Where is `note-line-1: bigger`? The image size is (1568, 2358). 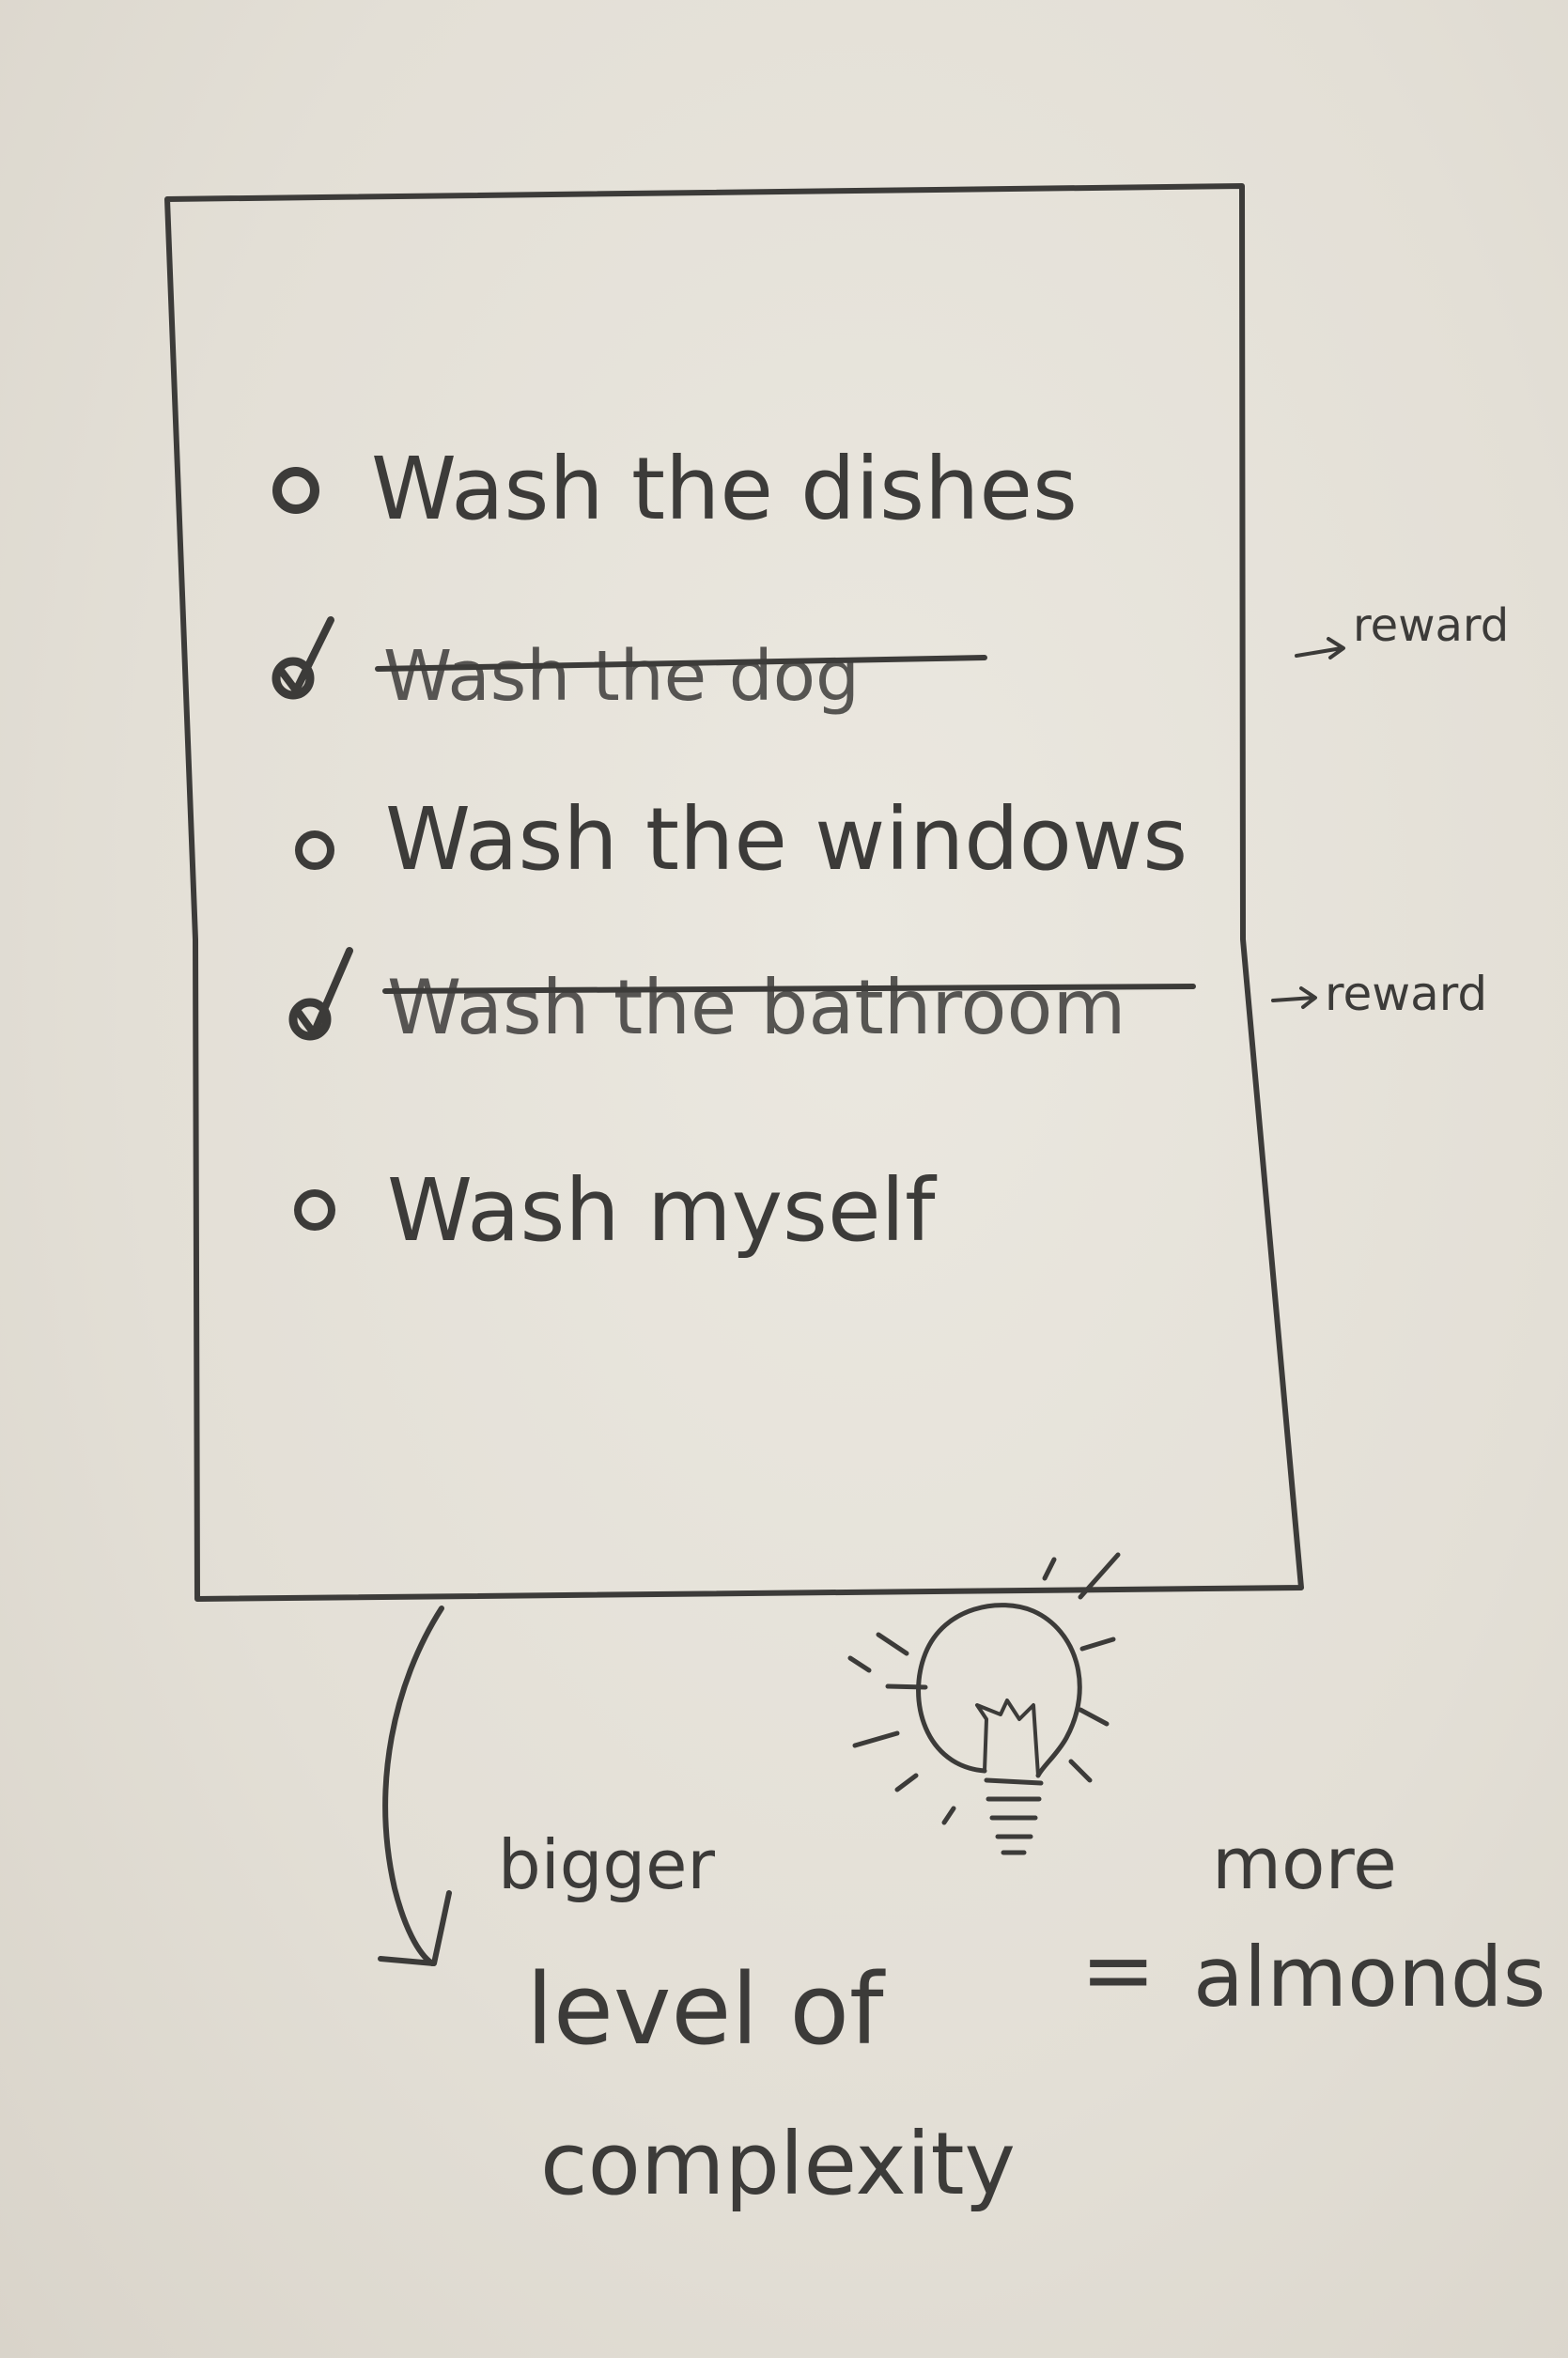 note-line-1: bigger is located at coordinates (606, 1864).